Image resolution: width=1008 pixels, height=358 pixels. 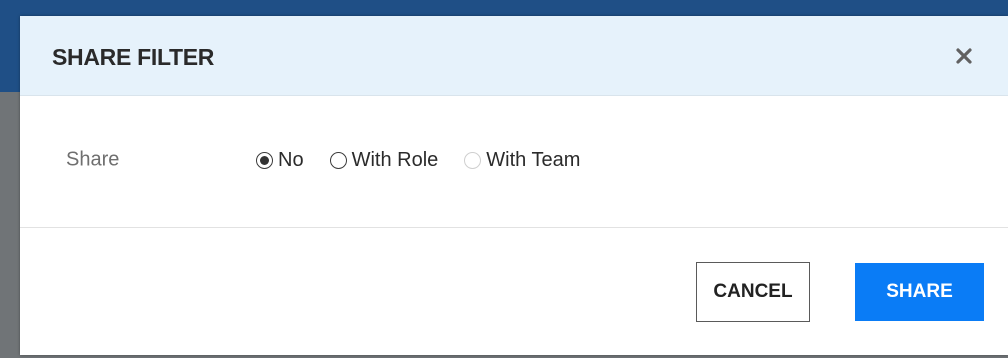 What do you see at coordinates (395, 159) in the screenshot?
I see `radio-with-role-label: With Role` at bounding box center [395, 159].